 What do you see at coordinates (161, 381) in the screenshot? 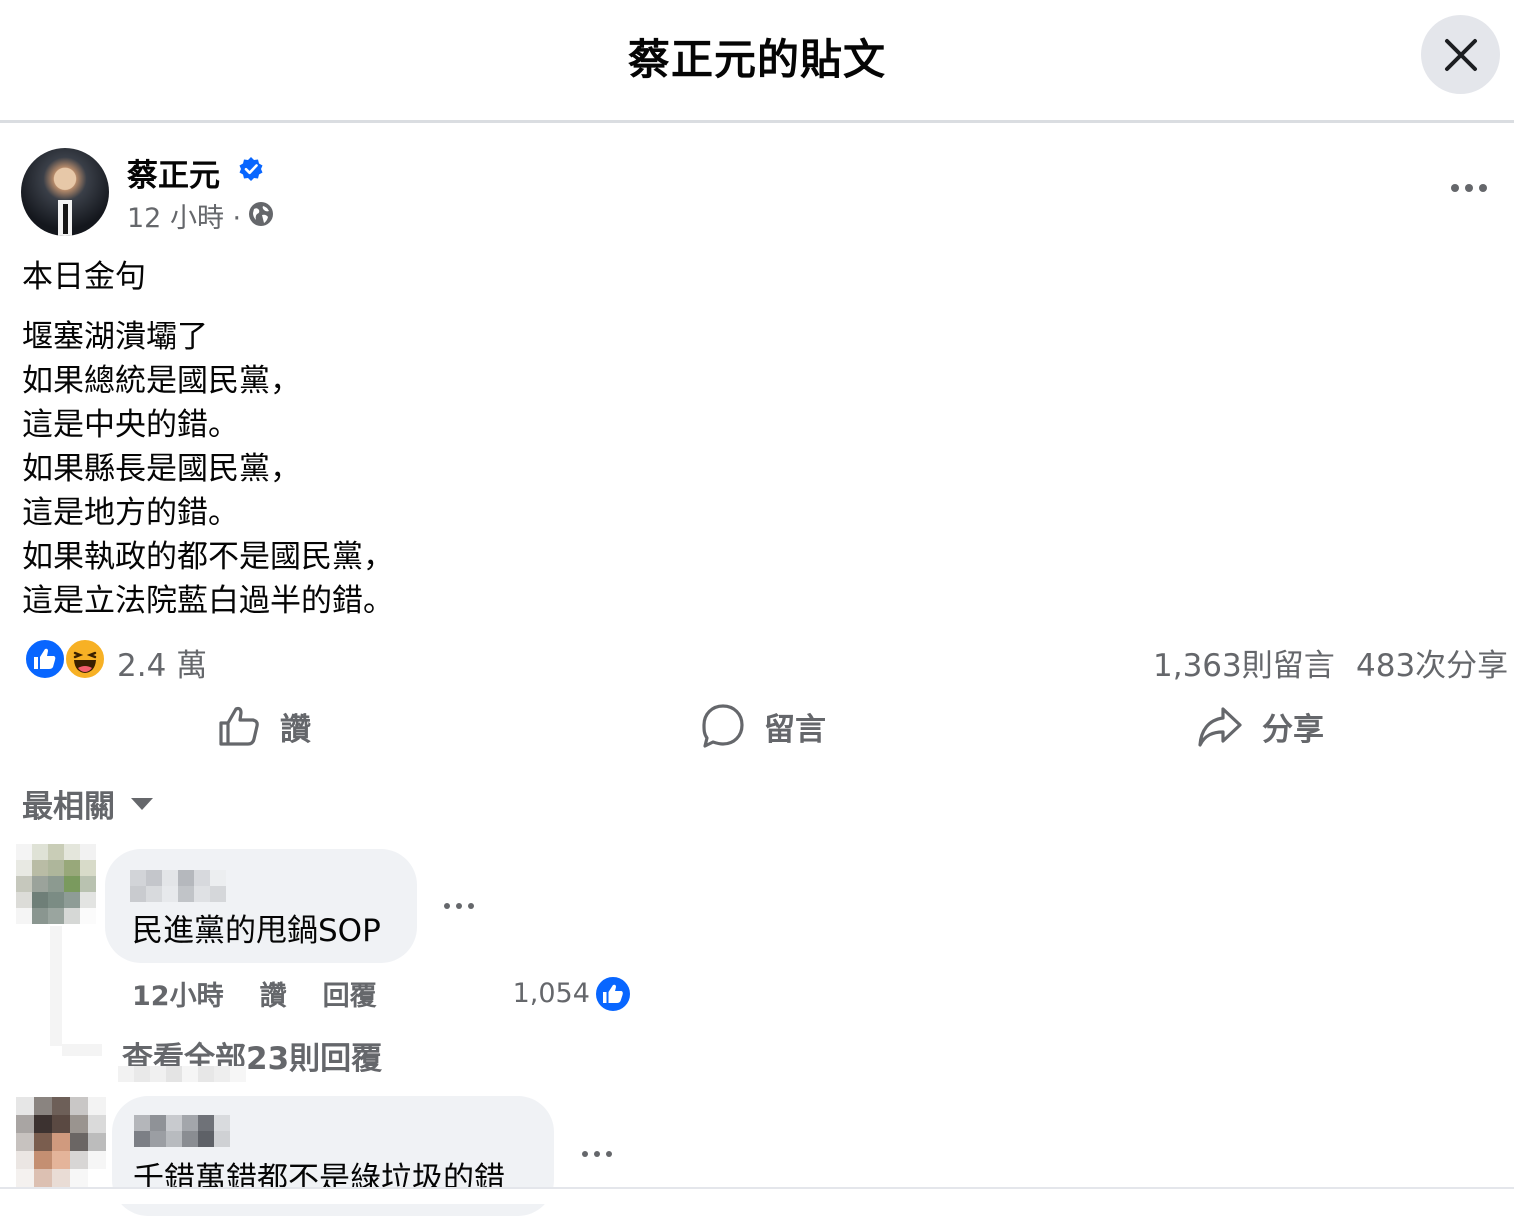
I see `post-line: 如果總統是國民黨，` at bounding box center [161, 381].